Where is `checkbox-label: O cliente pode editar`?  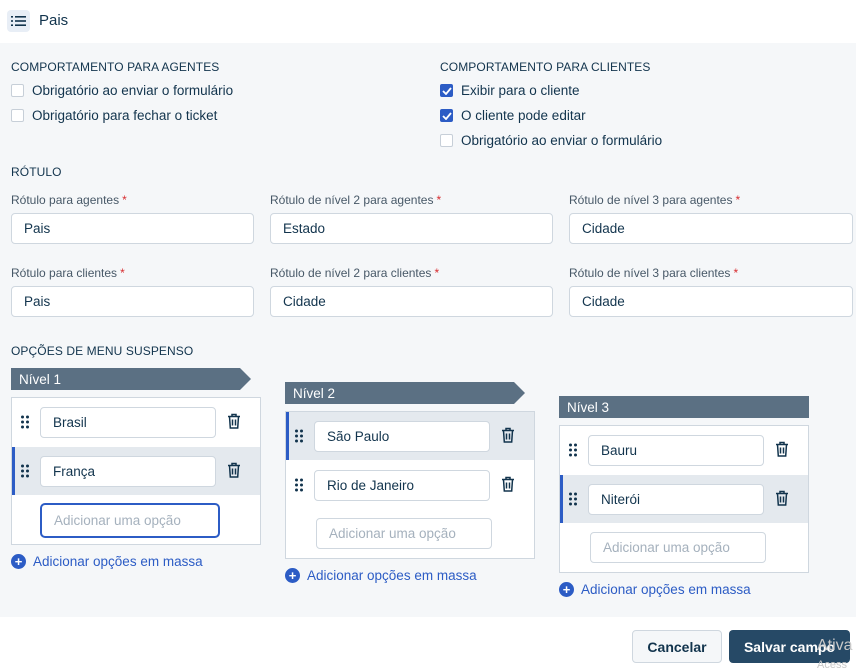
checkbox-label: O cliente pode editar is located at coordinates (523, 115).